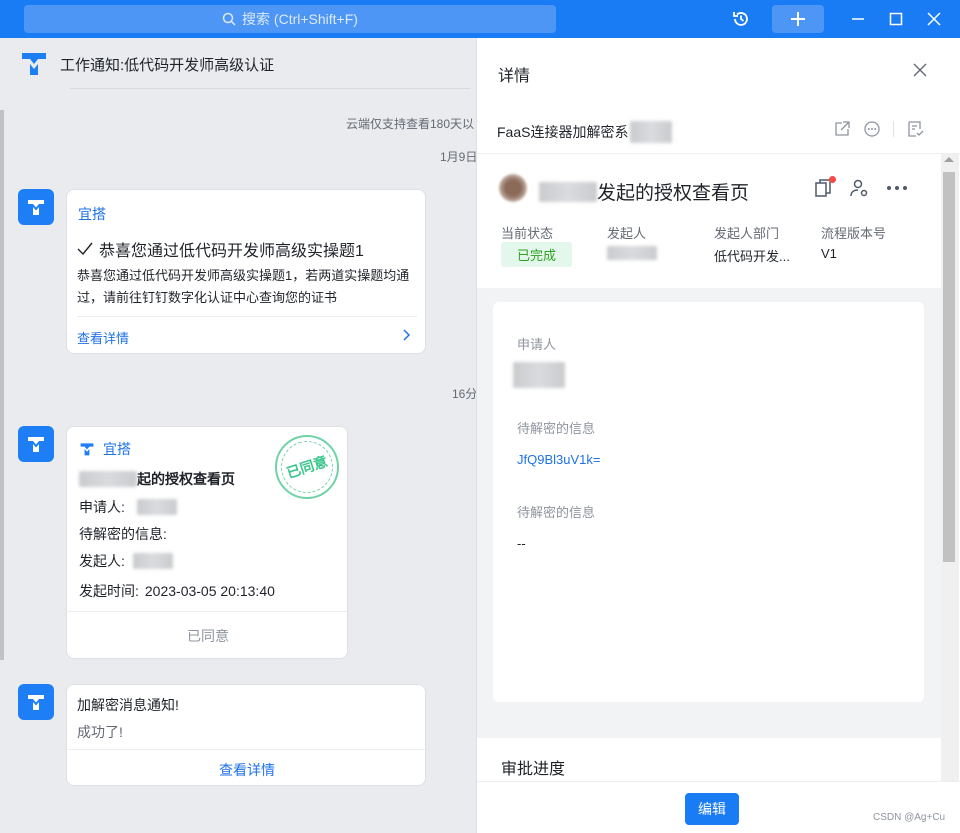  What do you see at coordinates (209, 591) in the screenshot?
I see `time-value: 2023-03-05 20:13:40` at bounding box center [209, 591].